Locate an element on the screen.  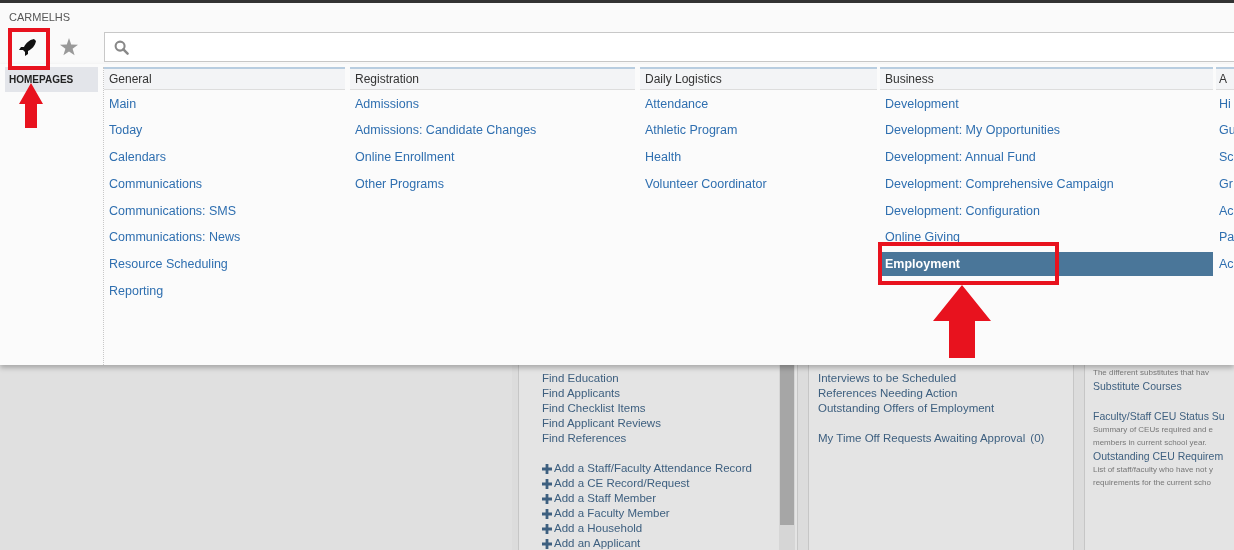
menu-item: Development: My Opportunities is located at coordinates (1046, 130).